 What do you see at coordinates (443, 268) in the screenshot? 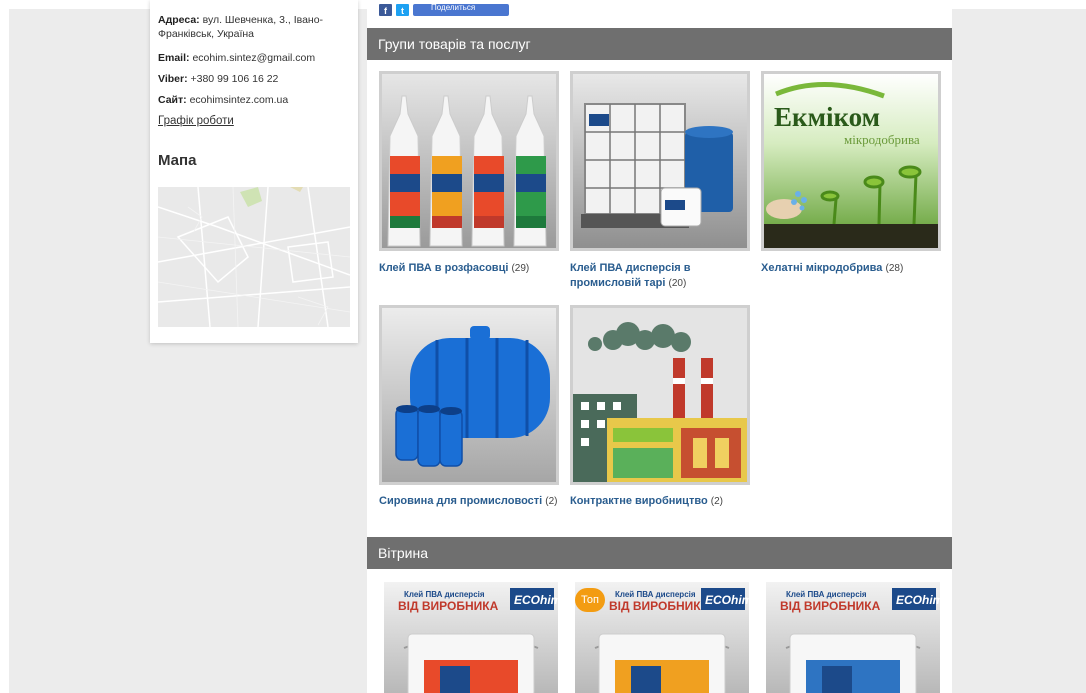
I see `group-name: Клей ПВА в розфасовці` at bounding box center [443, 268].